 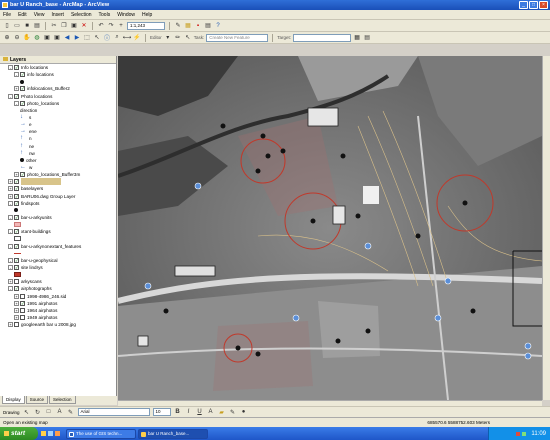 I want to click on hyperlink-icon: ⚡, so click(x=137, y=38).